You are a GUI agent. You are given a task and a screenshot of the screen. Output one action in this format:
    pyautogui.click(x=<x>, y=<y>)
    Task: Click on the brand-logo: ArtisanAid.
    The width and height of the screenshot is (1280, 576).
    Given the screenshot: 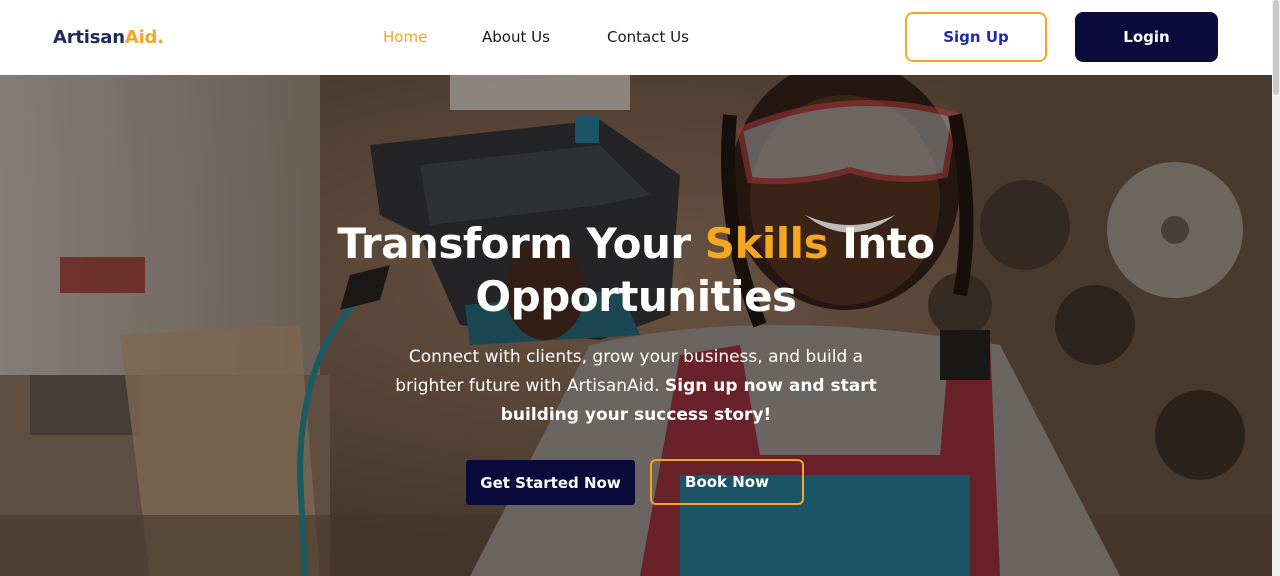 What is the action you would take?
    pyautogui.click(x=108, y=37)
    